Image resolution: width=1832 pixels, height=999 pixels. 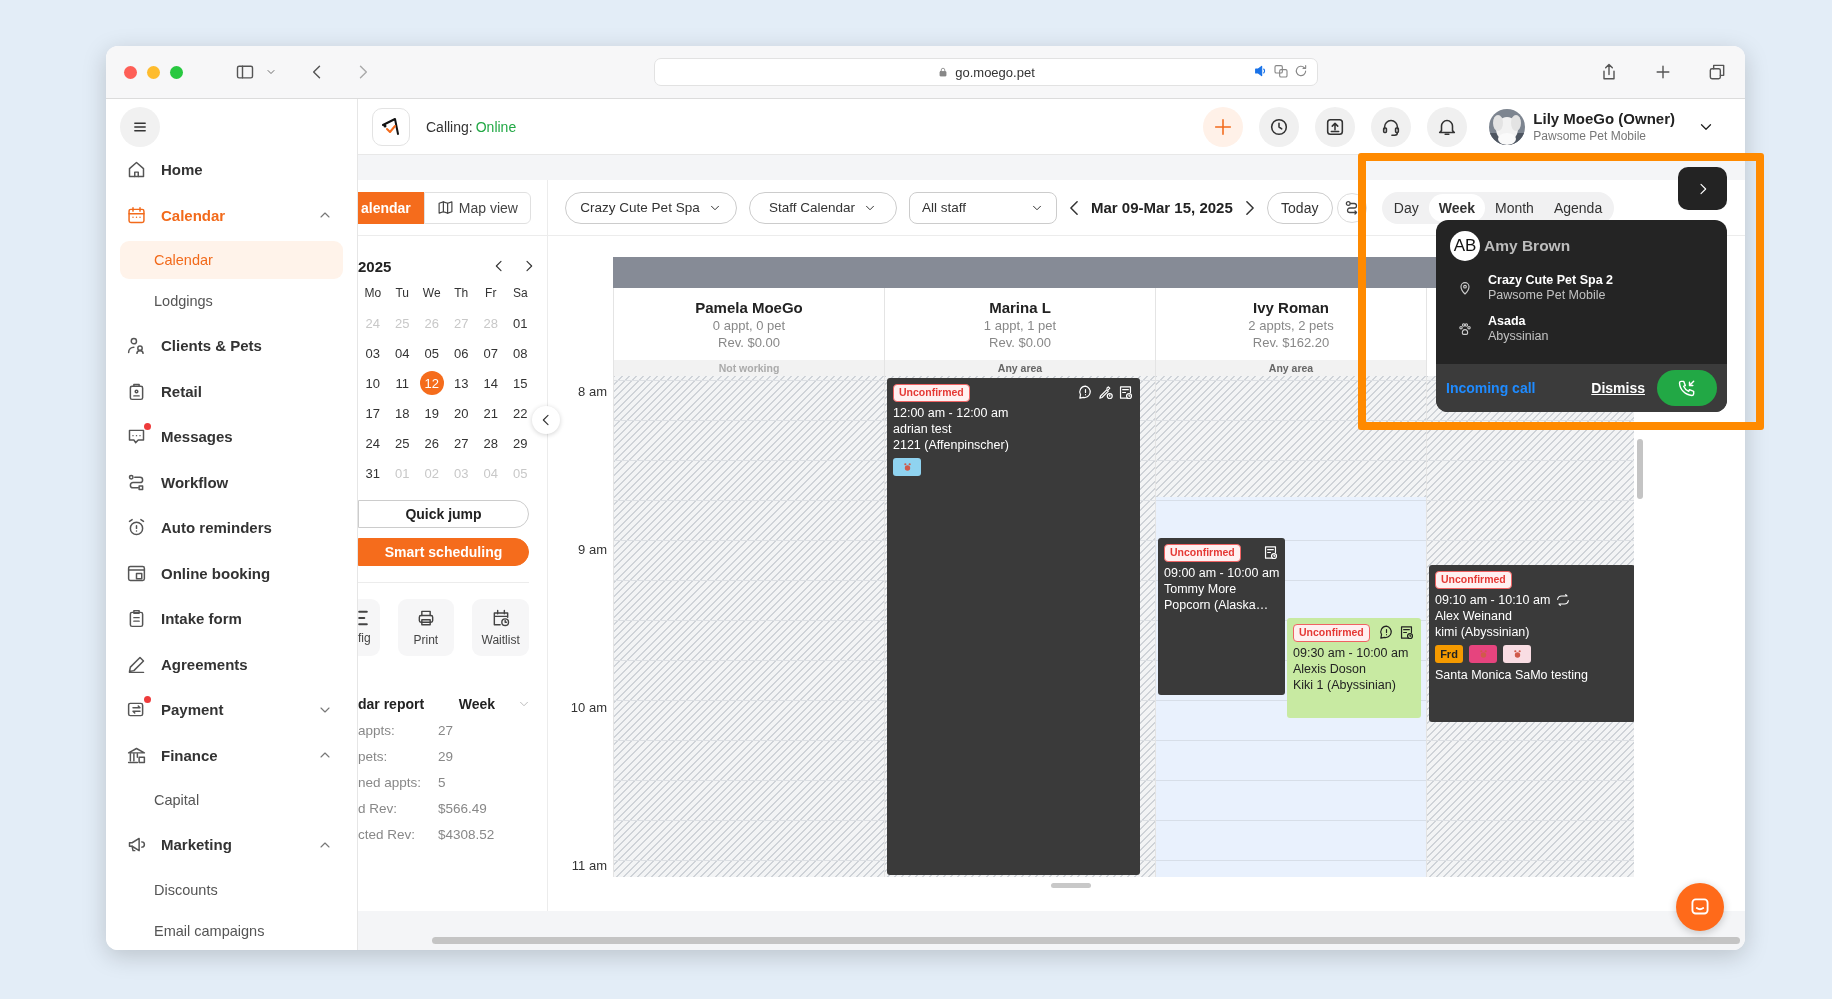 I want to click on reload-icon, so click(x=1301, y=71).